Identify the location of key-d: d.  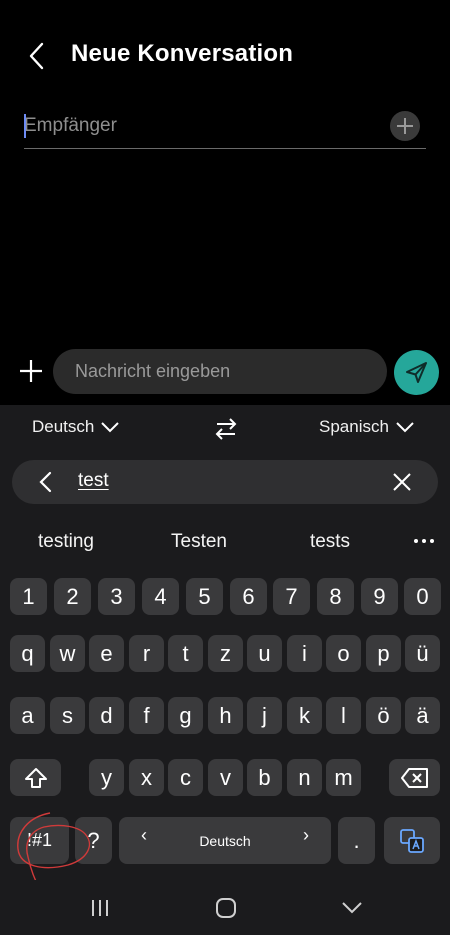
(106, 715).